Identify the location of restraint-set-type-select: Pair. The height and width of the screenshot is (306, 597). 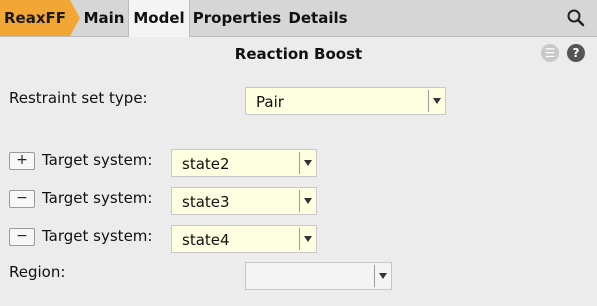
(345, 101).